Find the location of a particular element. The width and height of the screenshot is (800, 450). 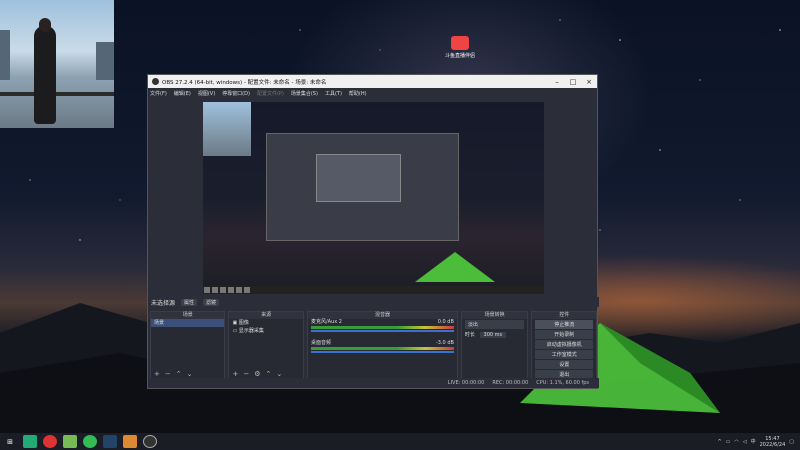

close-icon: × is located at coordinates (589, 82).